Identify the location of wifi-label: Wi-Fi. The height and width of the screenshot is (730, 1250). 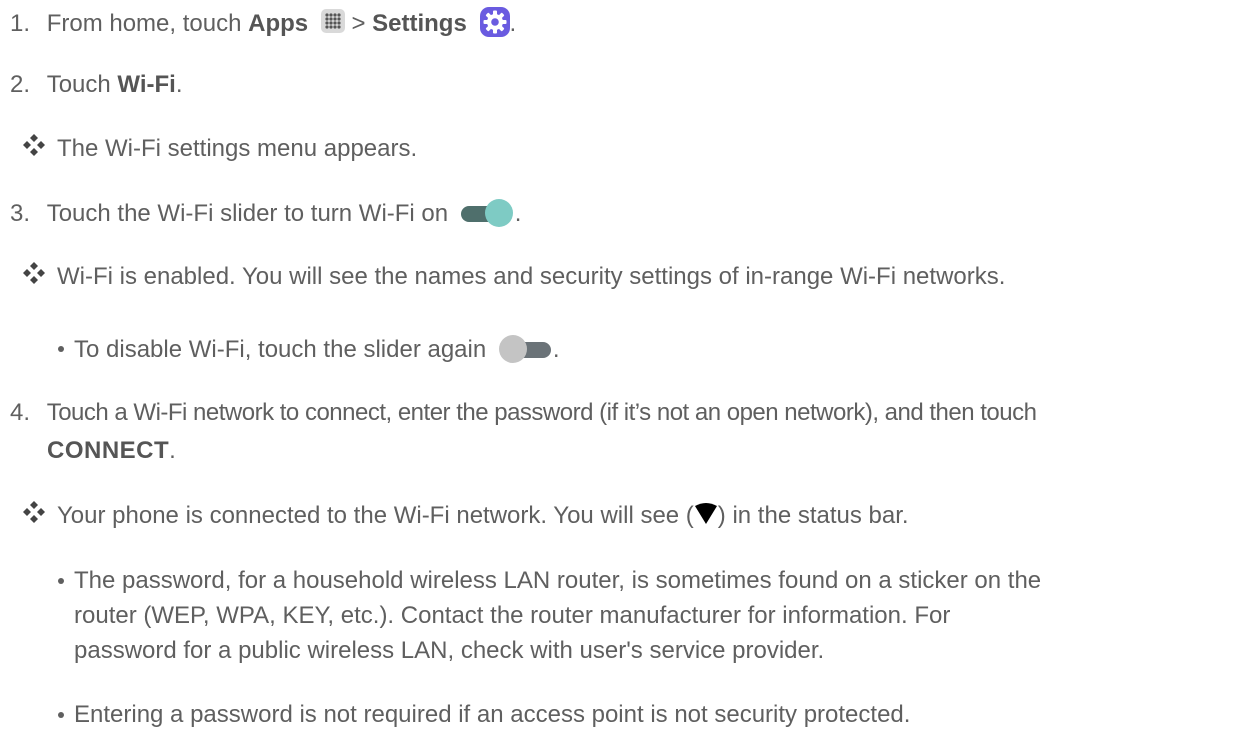
(146, 84).